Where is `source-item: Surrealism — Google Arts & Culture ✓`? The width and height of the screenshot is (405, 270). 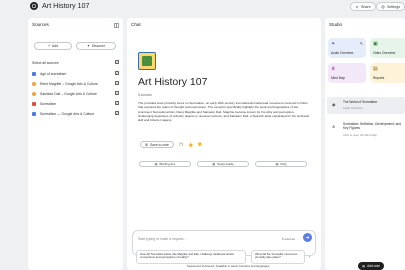
source-item: Surrealism — Google Arts & Culture ✓ is located at coordinates (75, 113).